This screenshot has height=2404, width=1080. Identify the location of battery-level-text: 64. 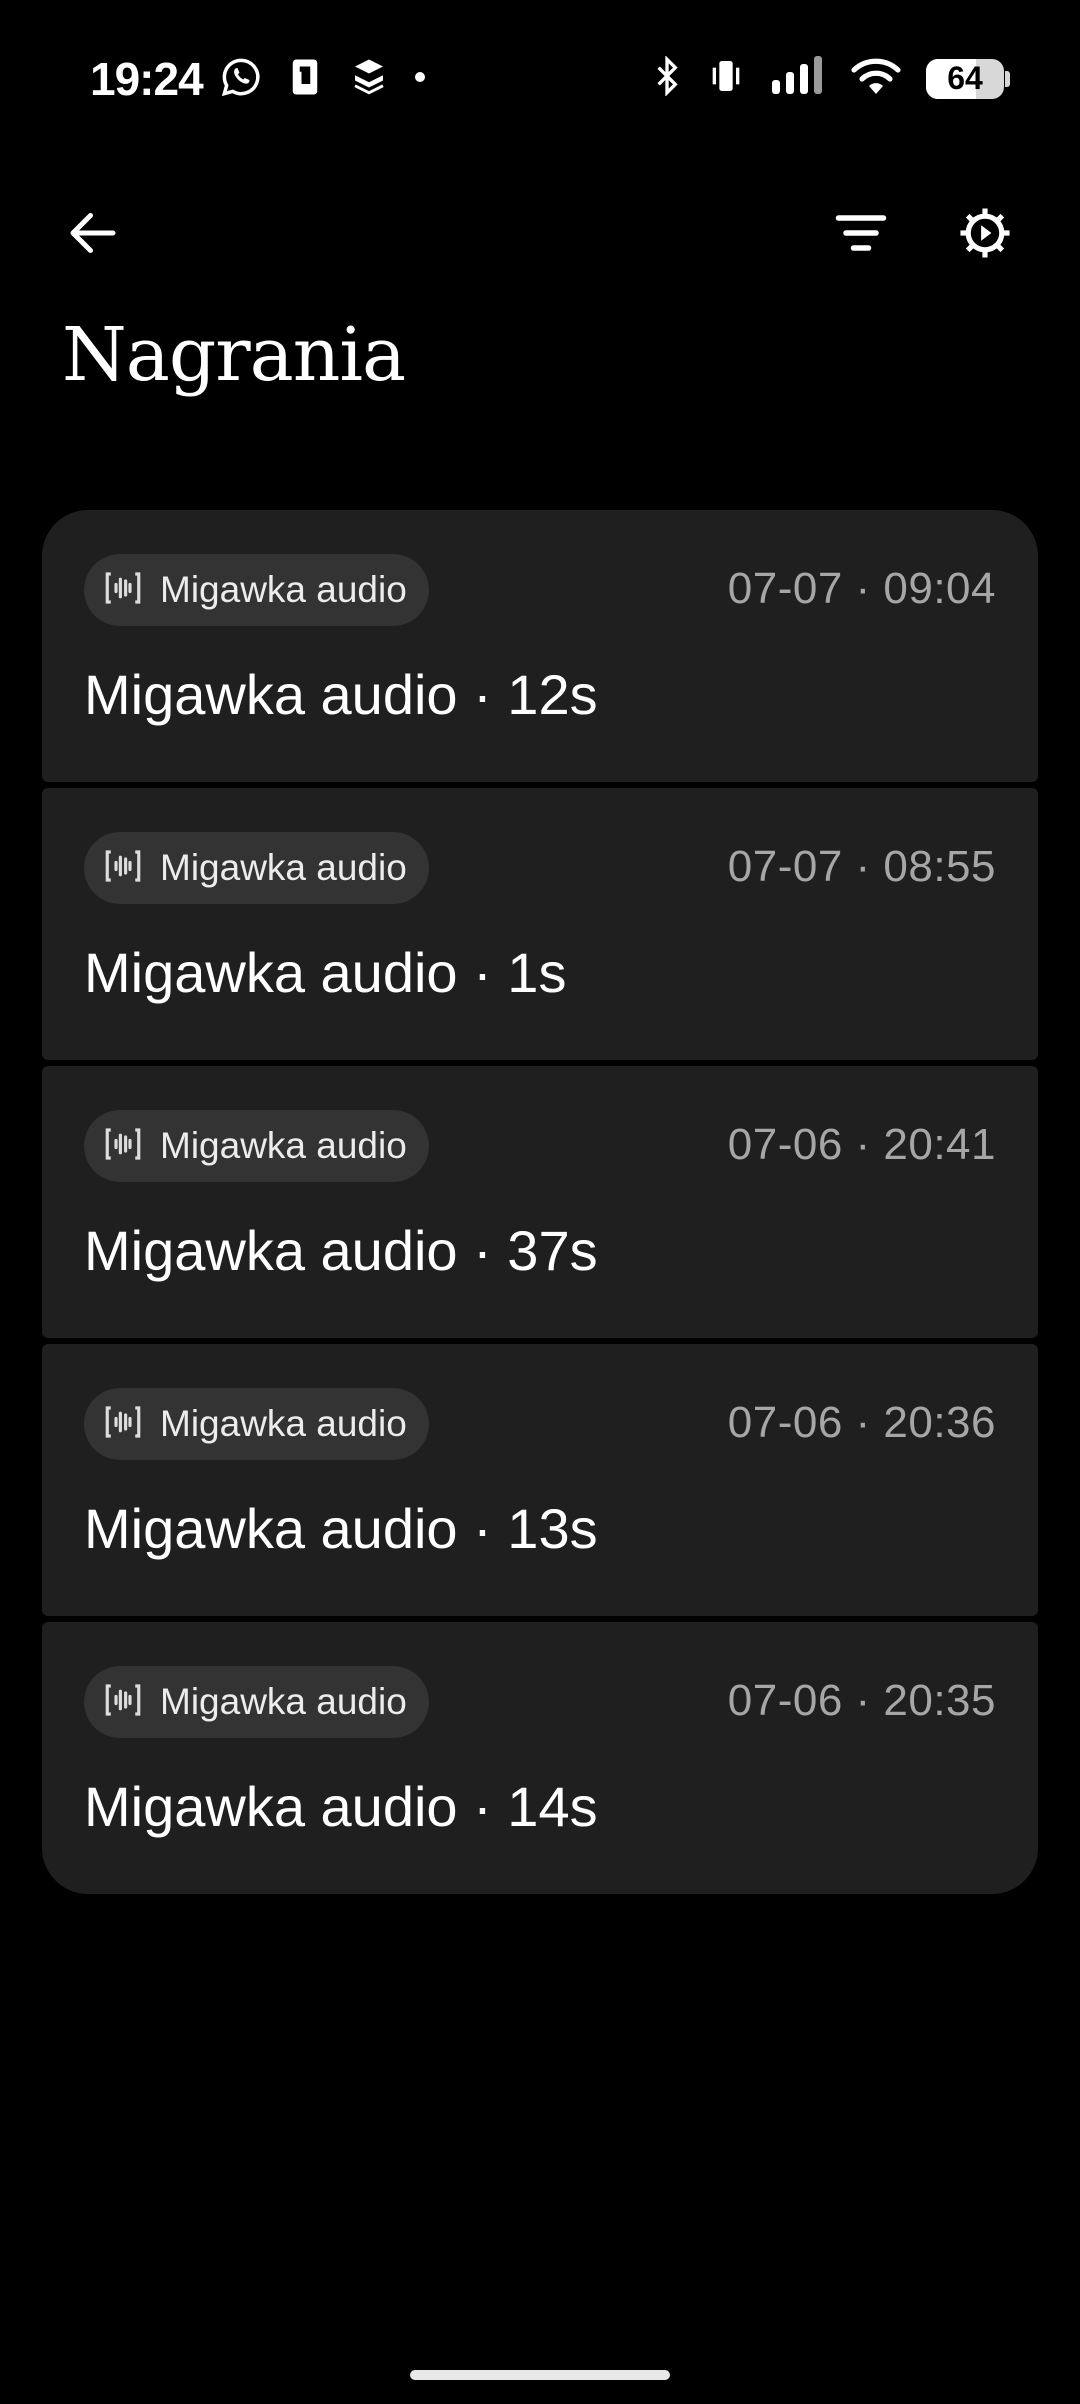
(965, 78).